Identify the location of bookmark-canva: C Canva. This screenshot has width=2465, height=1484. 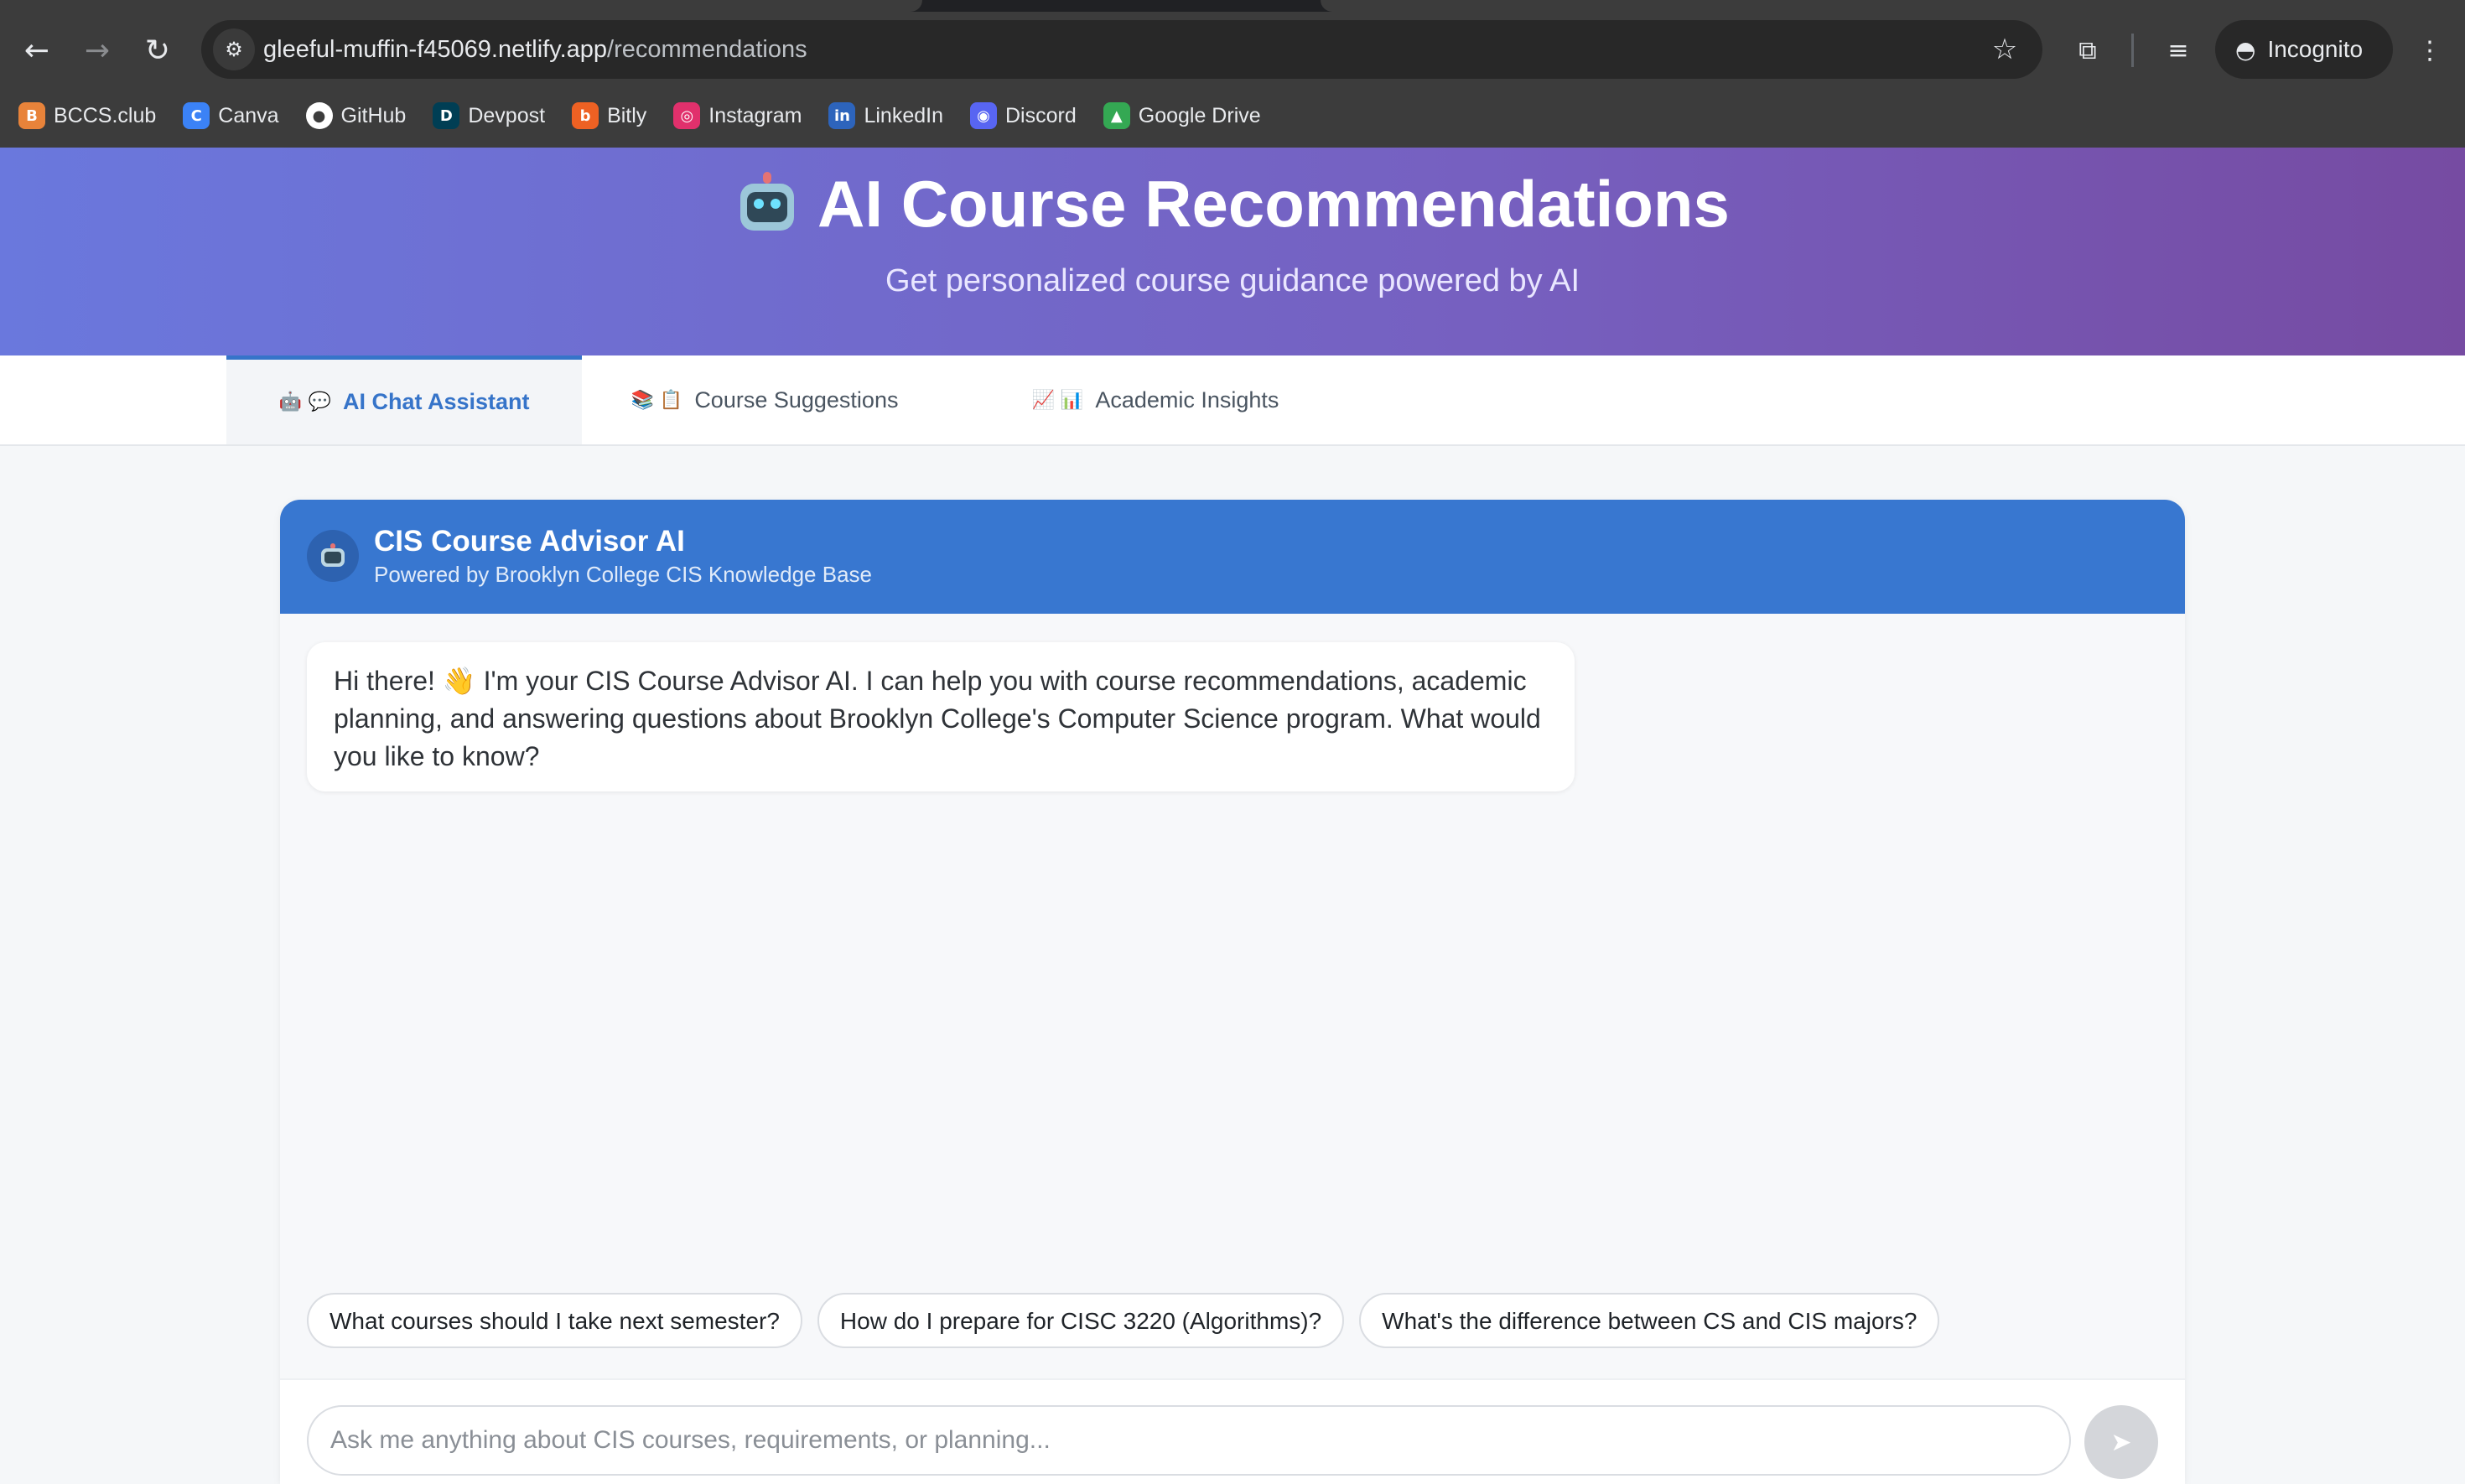
(231, 115).